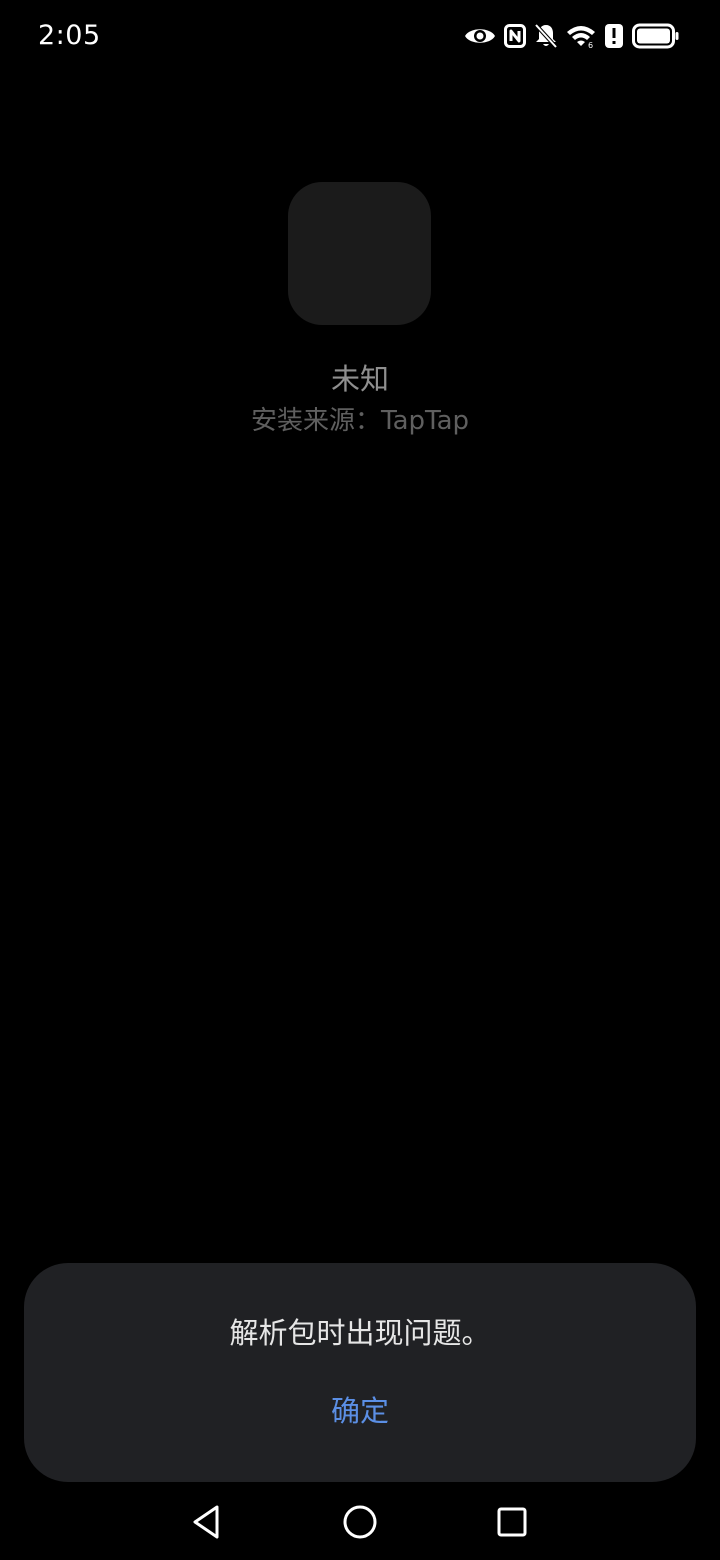 The width and height of the screenshot is (720, 1560). I want to click on app-icon-placeholder, so click(359, 253).